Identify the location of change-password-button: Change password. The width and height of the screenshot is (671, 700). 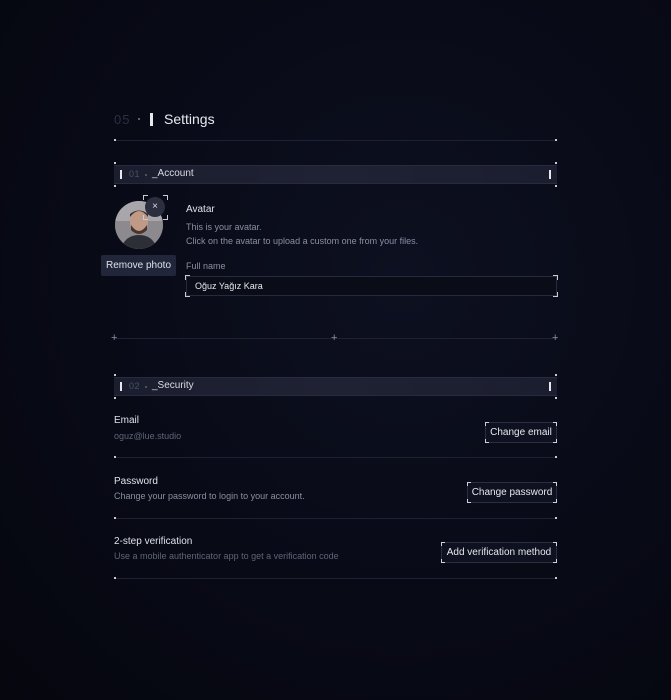
(512, 492).